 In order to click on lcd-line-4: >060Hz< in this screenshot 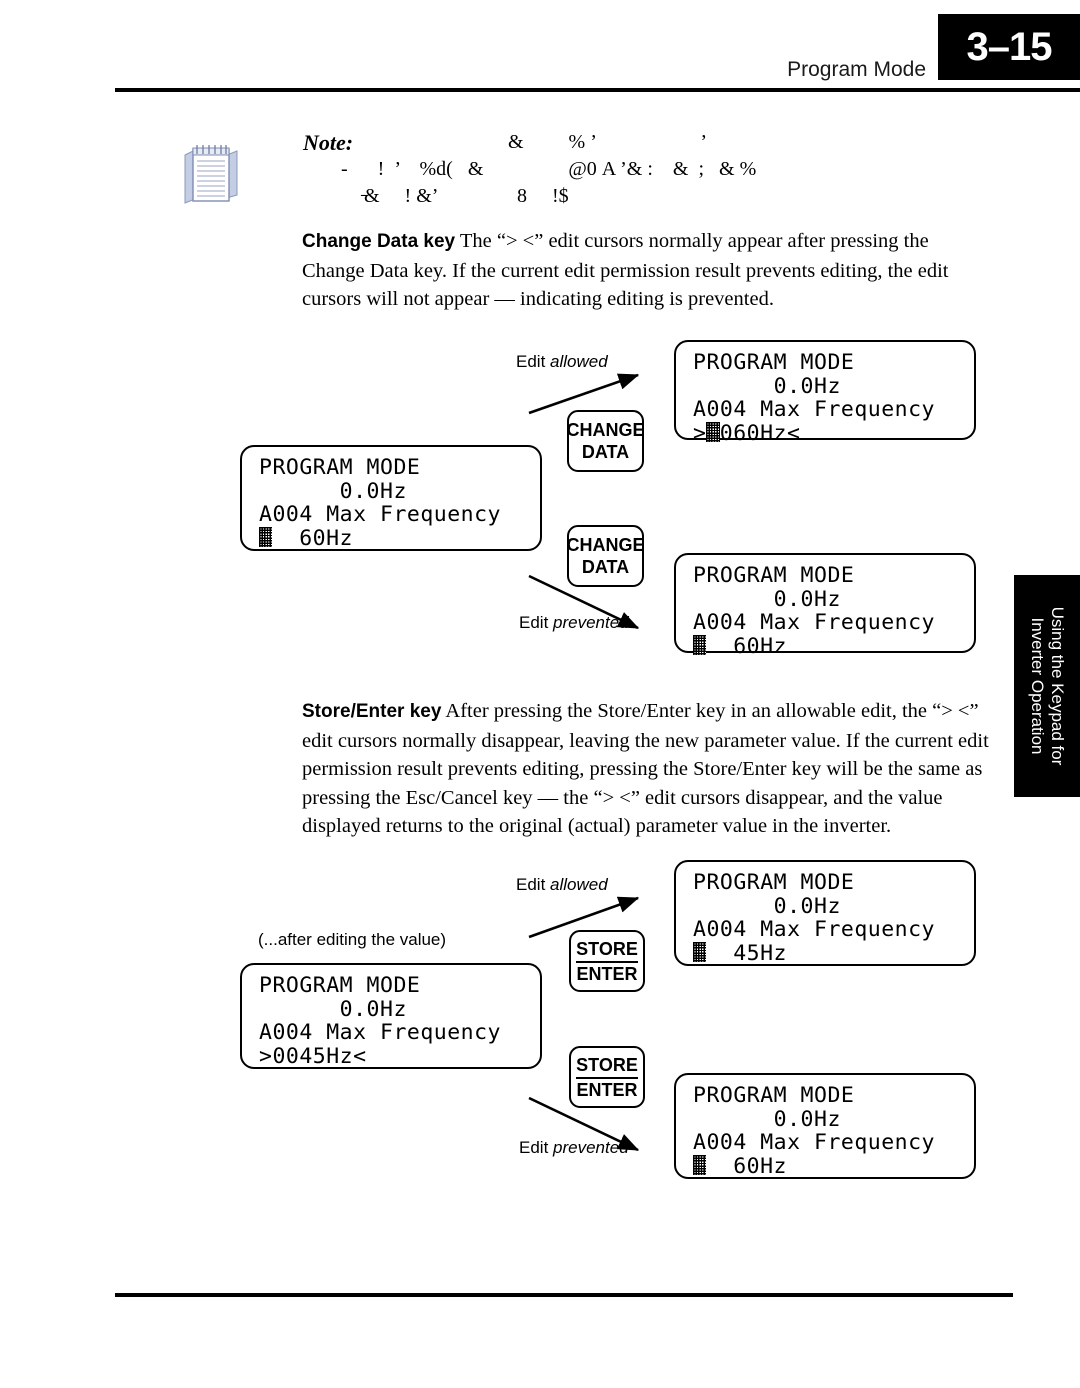, I will do `click(833, 433)`.